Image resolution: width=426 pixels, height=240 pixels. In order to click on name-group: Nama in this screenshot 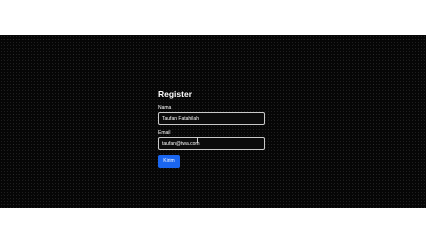, I will do `click(213, 115)`.